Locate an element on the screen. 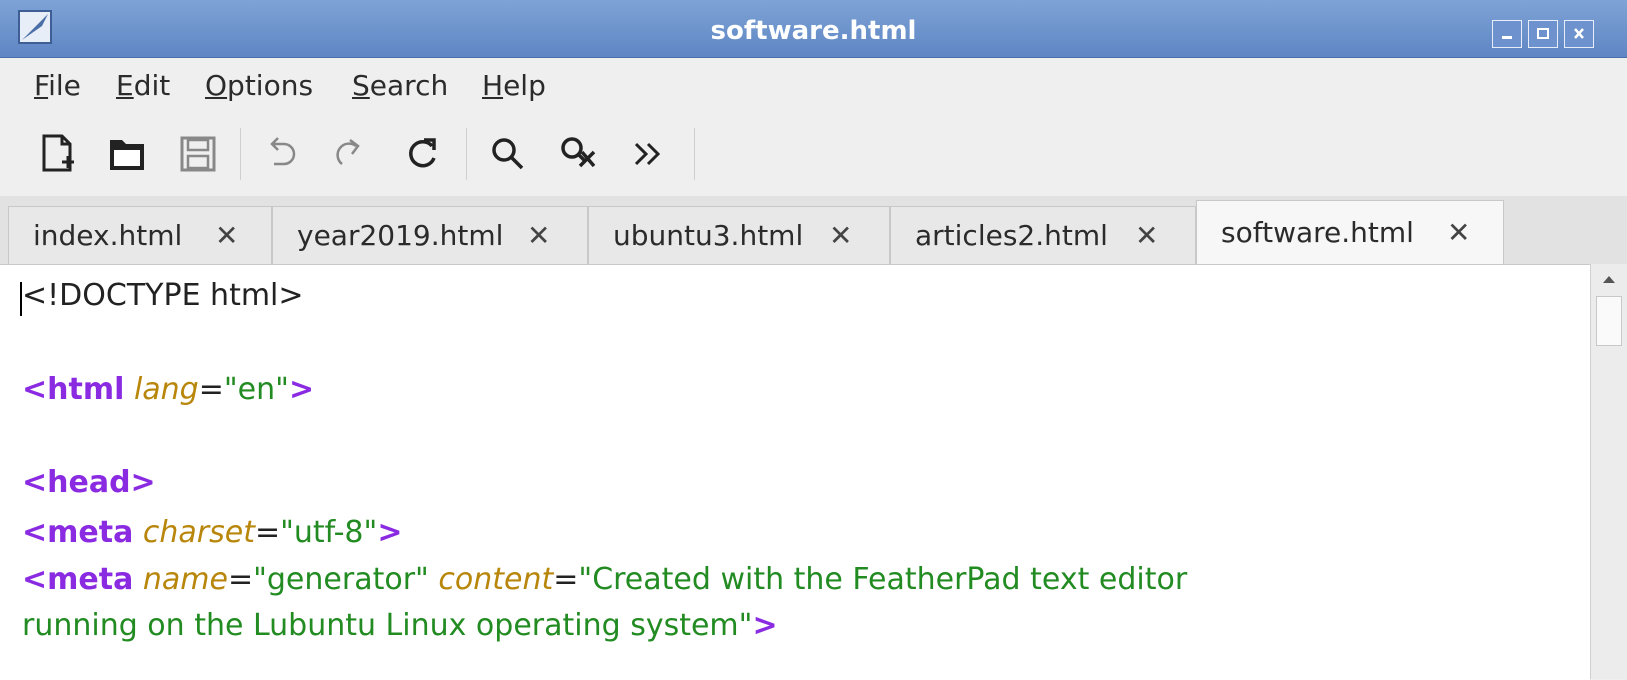 This screenshot has height=680, width=1627. string-text: "generator" is located at coordinates (341, 579).